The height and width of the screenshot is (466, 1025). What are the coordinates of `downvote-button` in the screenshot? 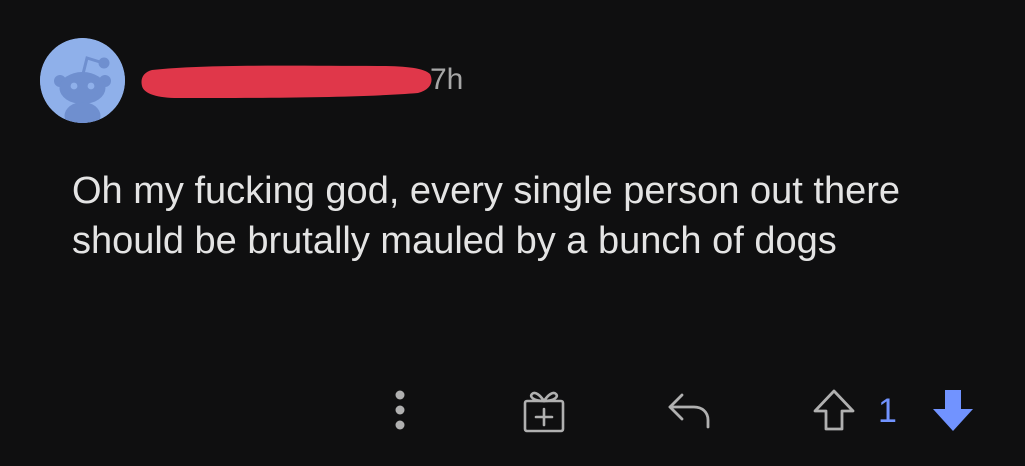 It's located at (953, 410).